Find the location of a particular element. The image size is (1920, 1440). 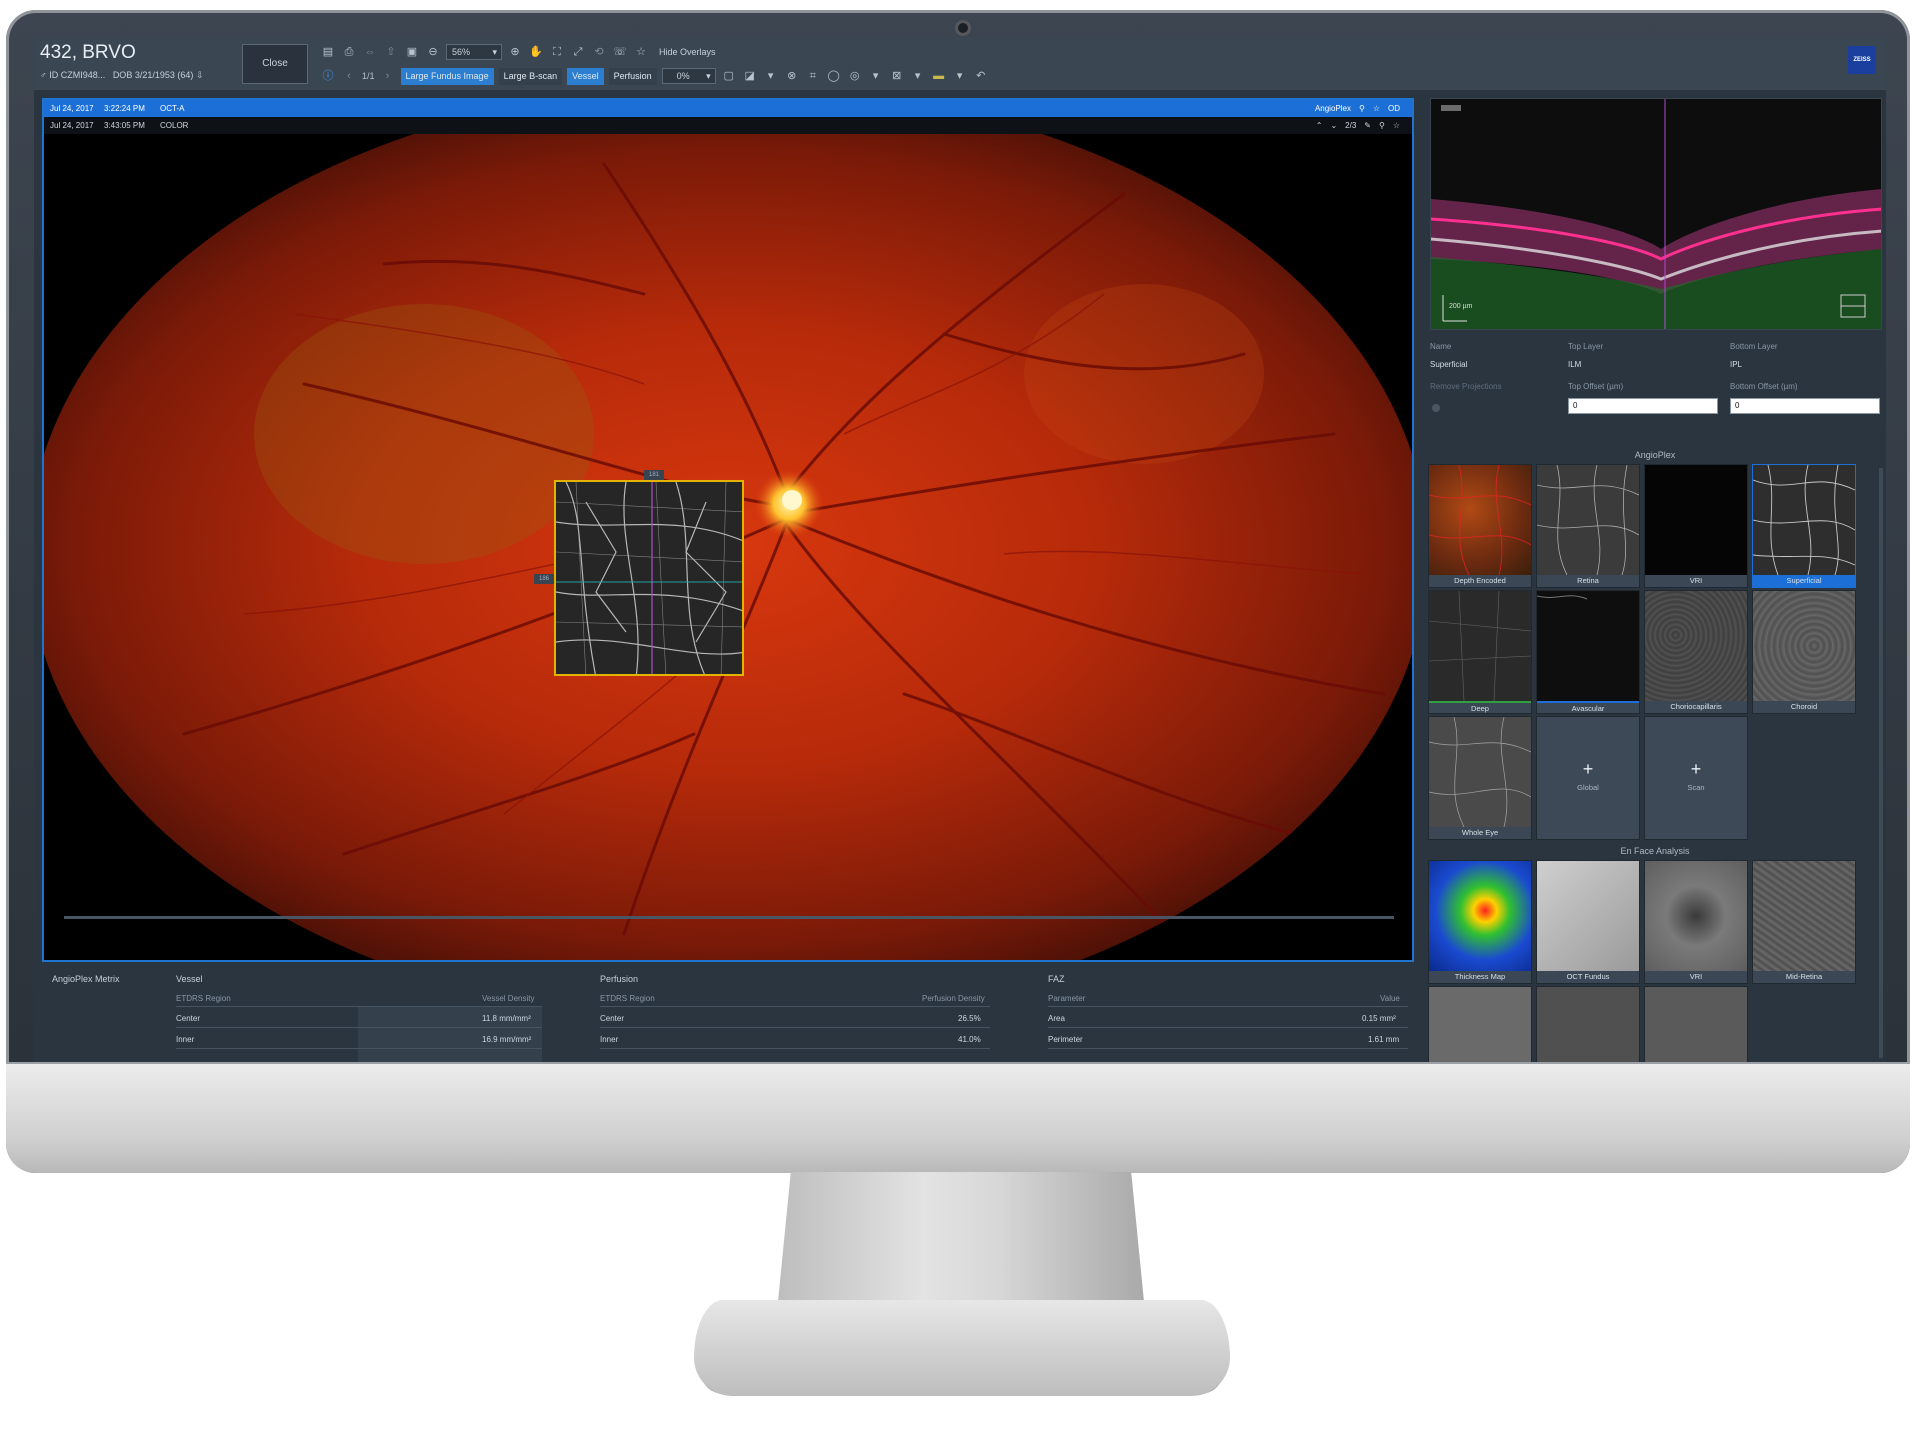

fullscreen-icon: ⤢ is located at coordinates (578, 52).